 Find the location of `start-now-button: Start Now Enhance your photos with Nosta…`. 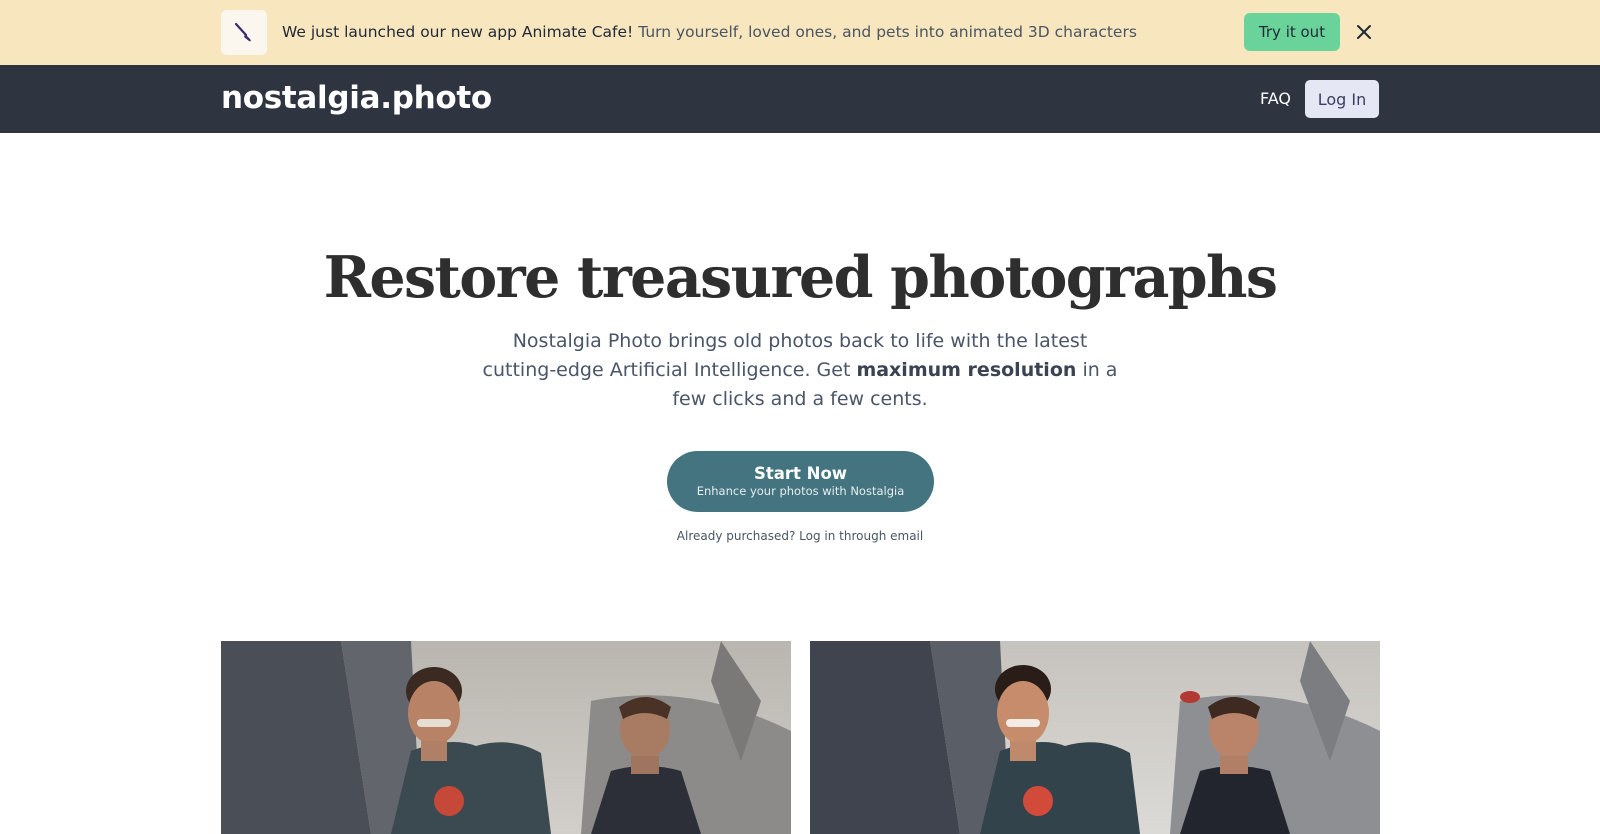

start-now-button: Start Now Enhance your photos with Nosta… is located at coordinates (800, 481).